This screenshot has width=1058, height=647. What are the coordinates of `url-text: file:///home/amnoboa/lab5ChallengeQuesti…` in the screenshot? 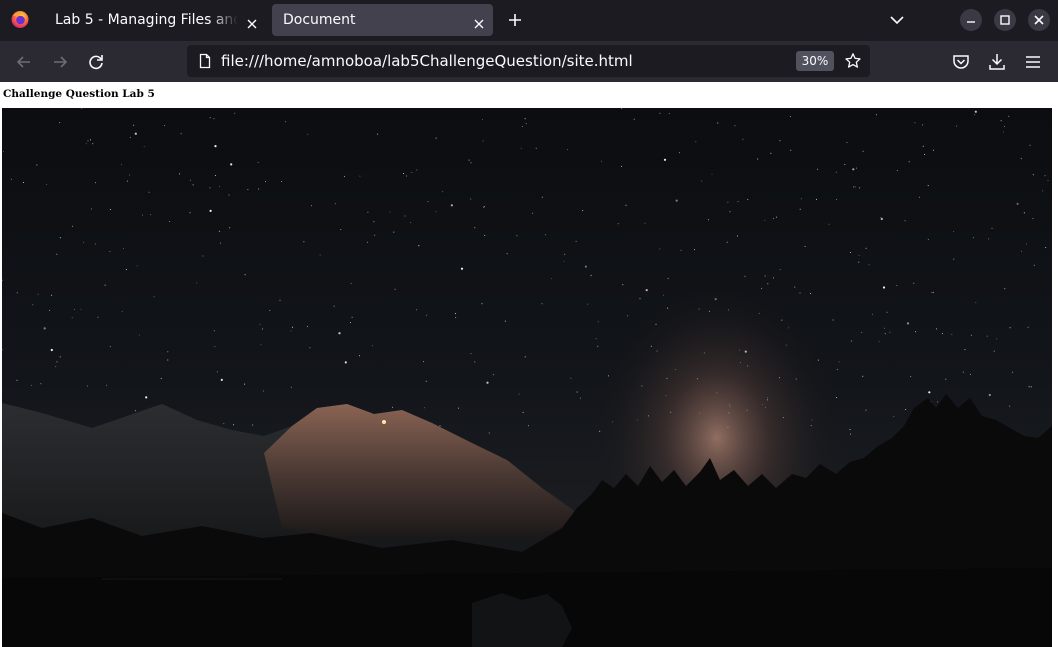 It's located at (427, 61).